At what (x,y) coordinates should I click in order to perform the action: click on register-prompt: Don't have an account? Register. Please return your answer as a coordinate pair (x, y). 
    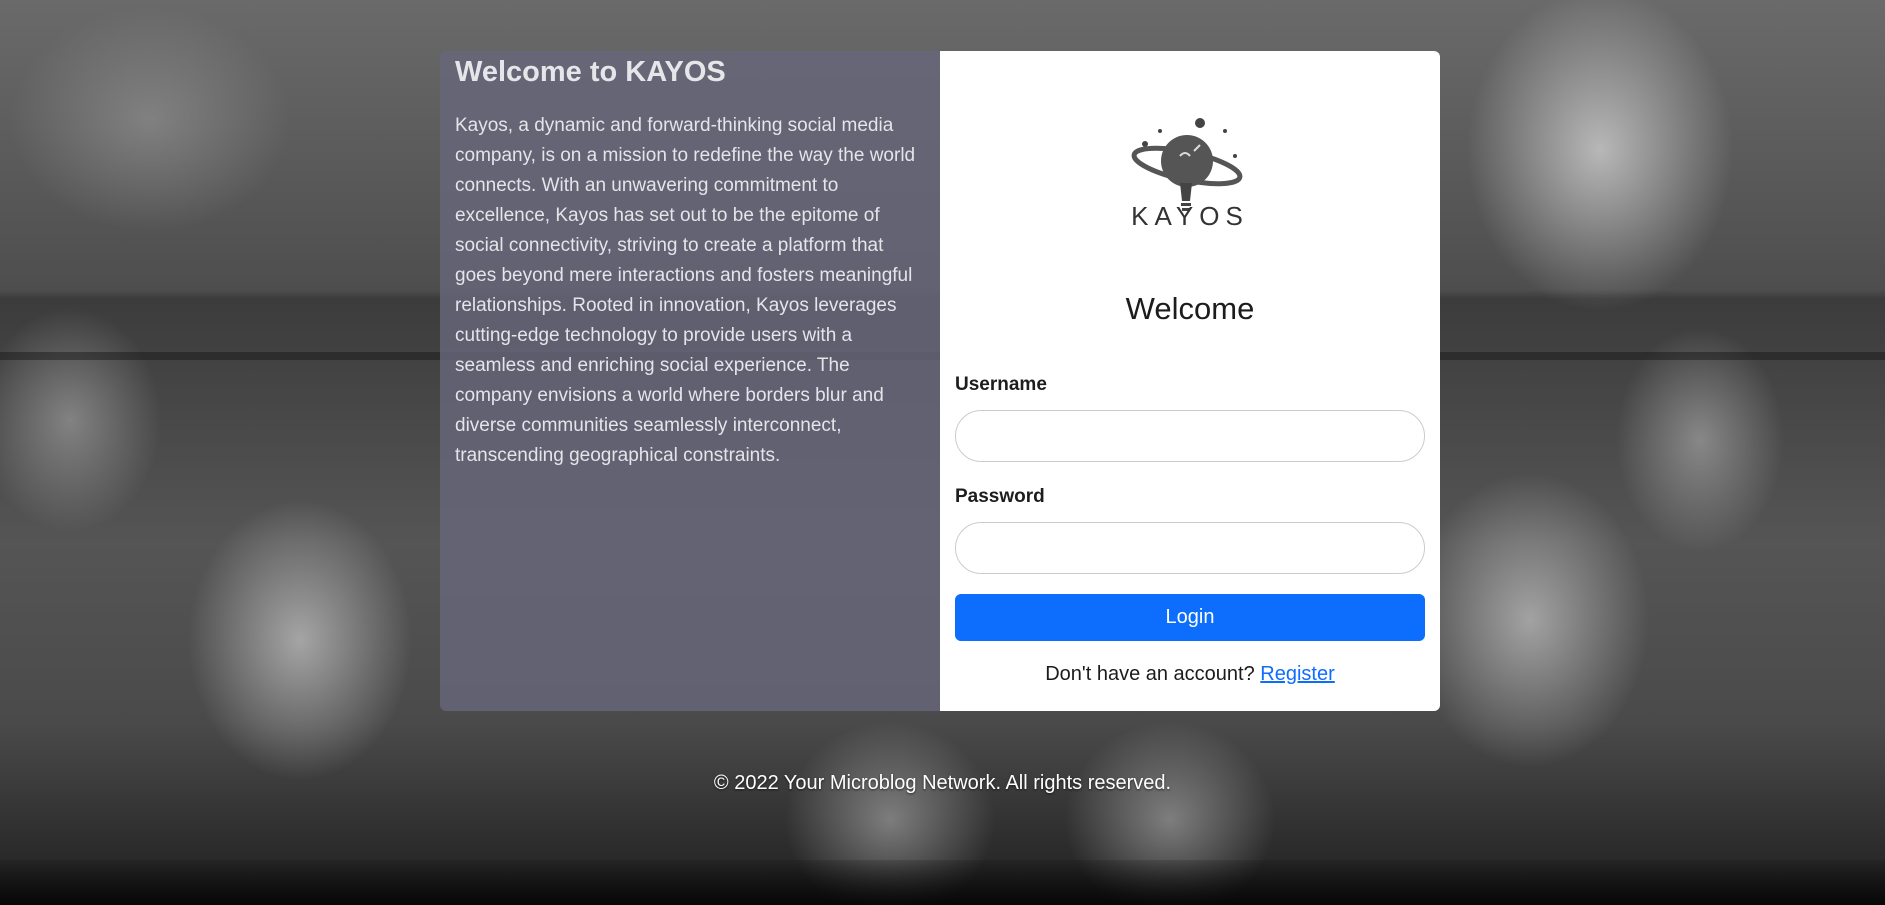
    Looking at the image, I should click on (1190, 674).